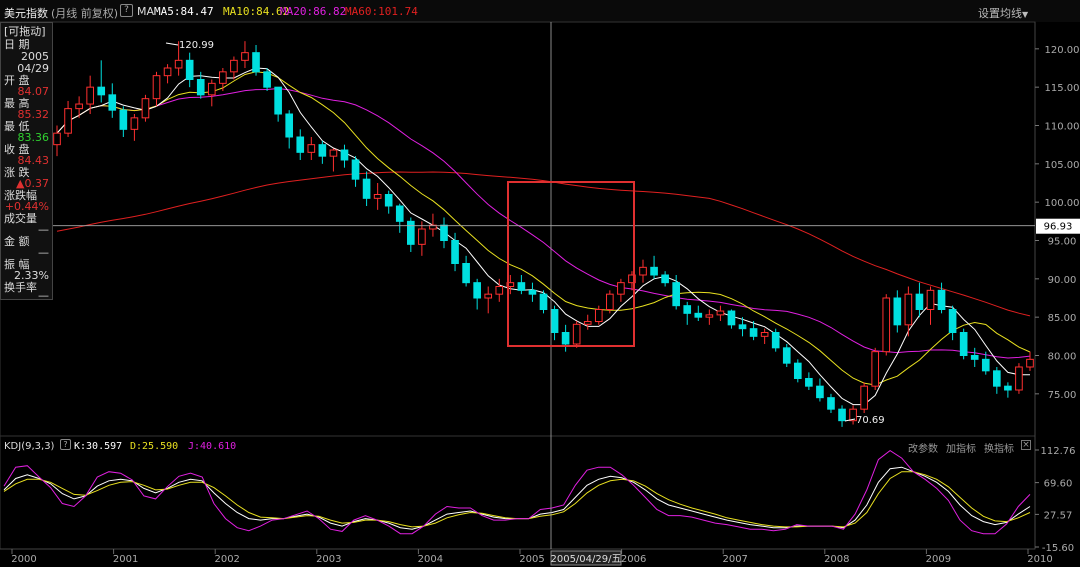 This screenshot has width=1080, height=567. I want to click on high-annotation-label: 120.99, so click(196, 45).